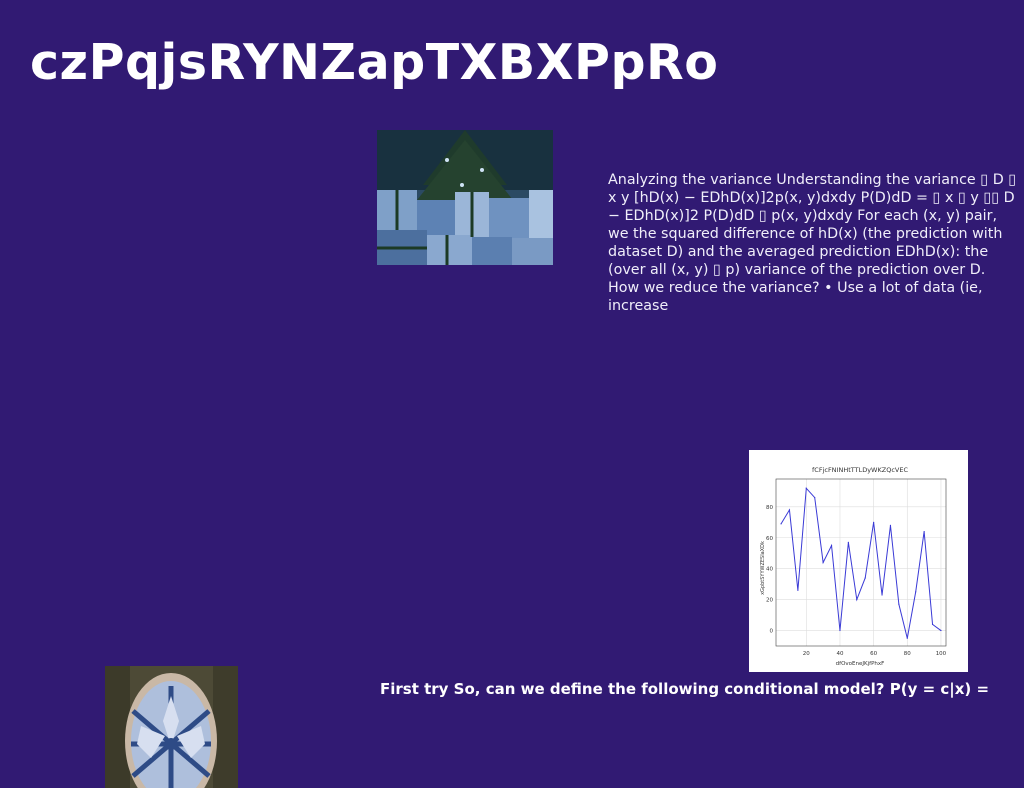  I want to click on chart-ytick-label: 0, so click(772, 632).